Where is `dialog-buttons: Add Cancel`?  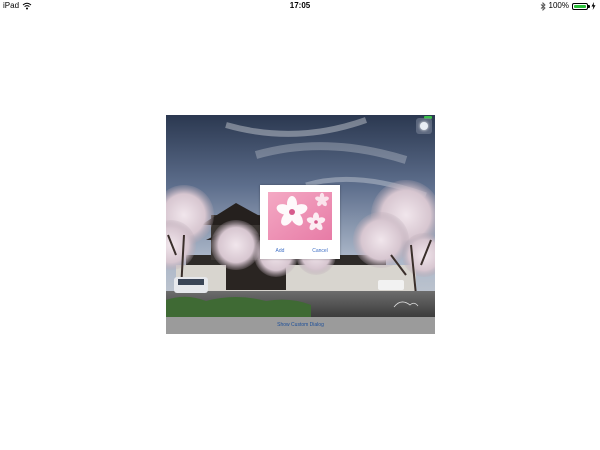 dialog-buttons: Add Cancel is located at coordinates (300, 251).